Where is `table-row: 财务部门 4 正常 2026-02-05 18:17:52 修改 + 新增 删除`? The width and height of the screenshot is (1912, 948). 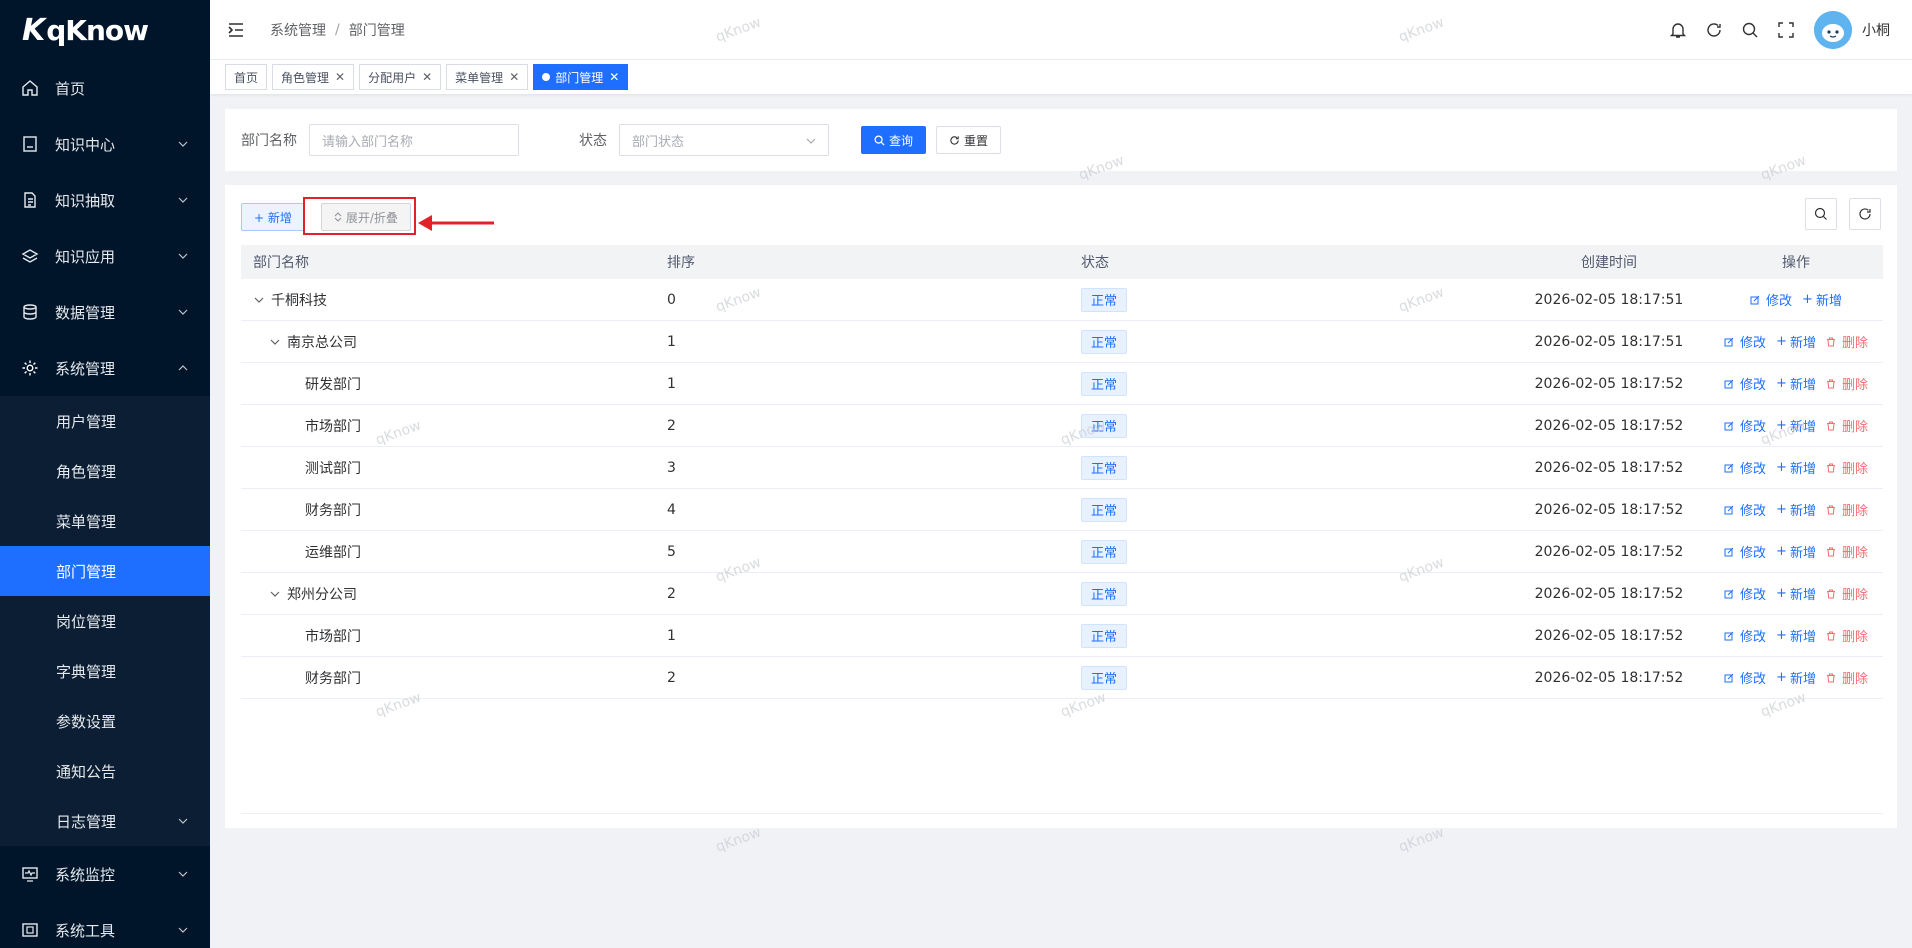 table-row: 财务部门 4 正常 2026-02-05 18:17:52 修改 + 新增 删除 is located at coordinates (1062, 510).